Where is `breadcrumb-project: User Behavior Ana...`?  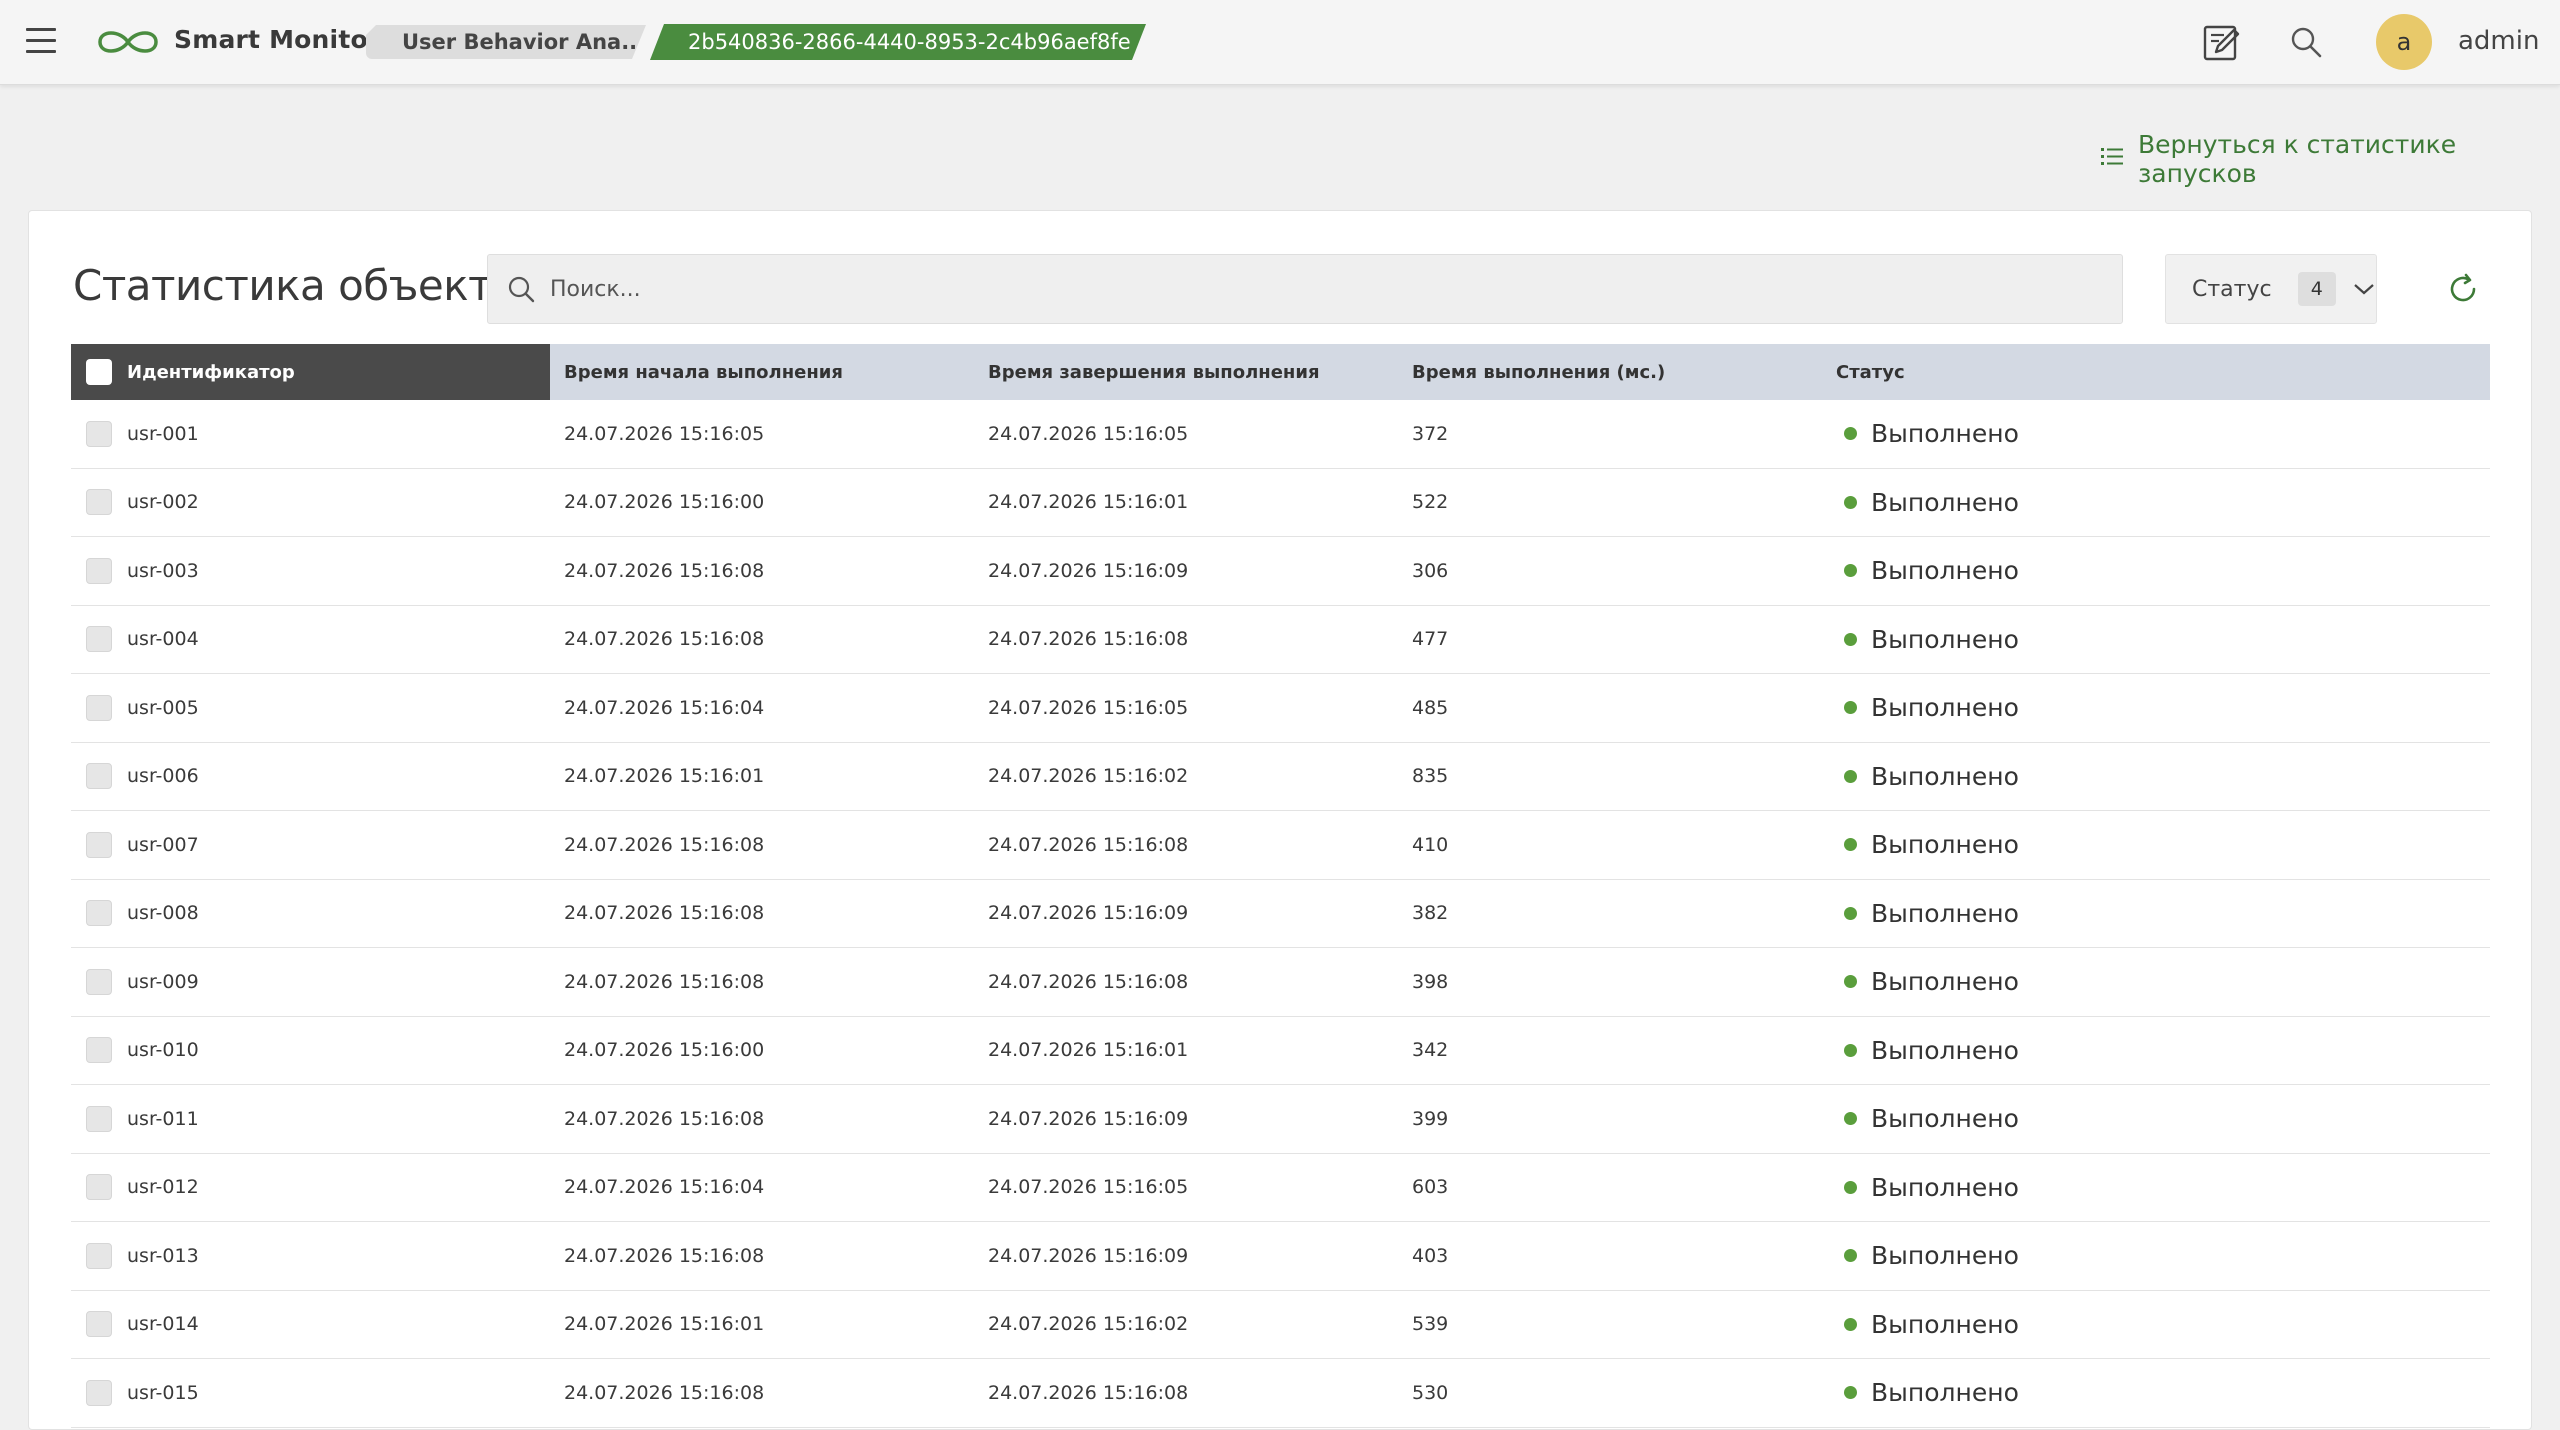
breadcrumb-project: User Behavior Ana... is located at coordinates (506, 42).